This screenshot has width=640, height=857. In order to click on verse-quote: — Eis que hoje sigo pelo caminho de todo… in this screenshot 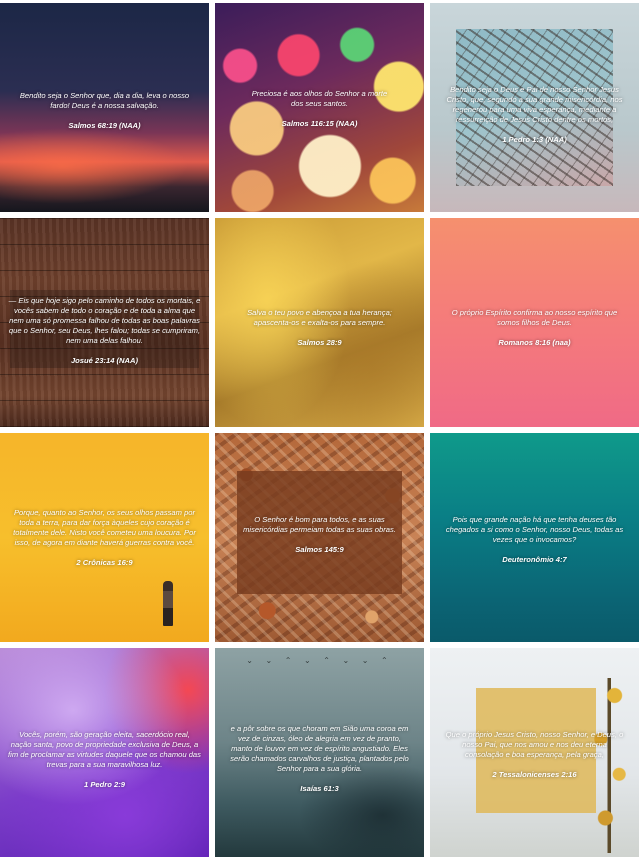, I will do `click(104, 320)`.